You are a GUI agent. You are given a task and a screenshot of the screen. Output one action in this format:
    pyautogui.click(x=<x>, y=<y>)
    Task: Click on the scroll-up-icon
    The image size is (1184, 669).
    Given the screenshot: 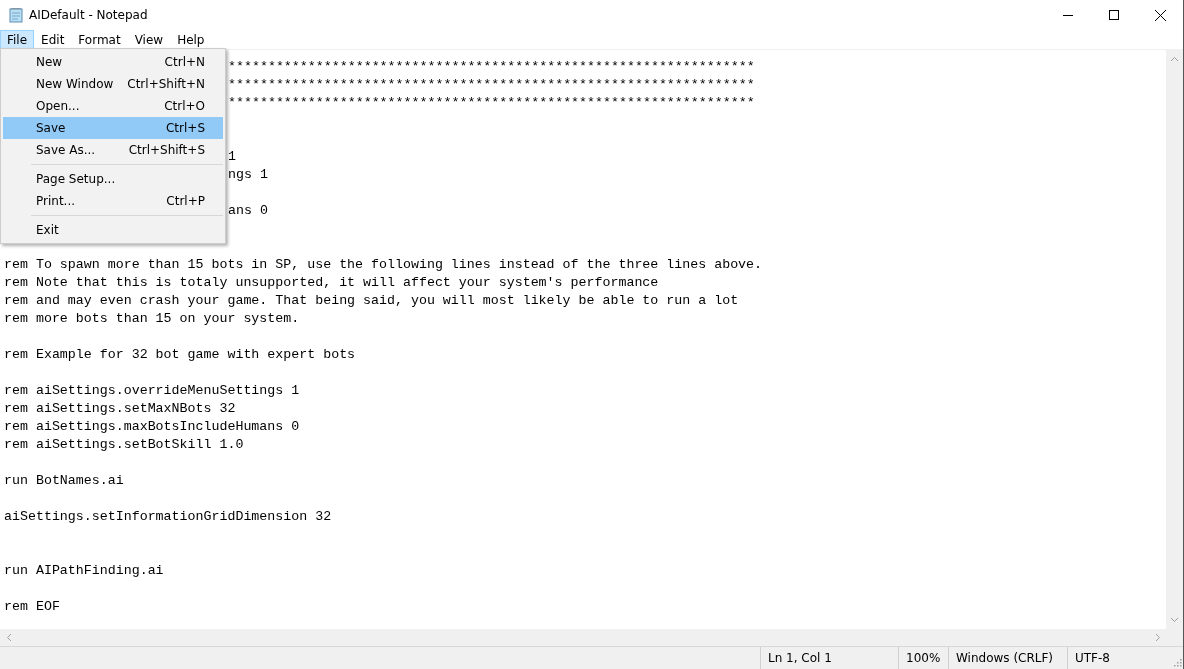 What is the action you would take?
    pyautogui.click(x=1174, y=59)
    